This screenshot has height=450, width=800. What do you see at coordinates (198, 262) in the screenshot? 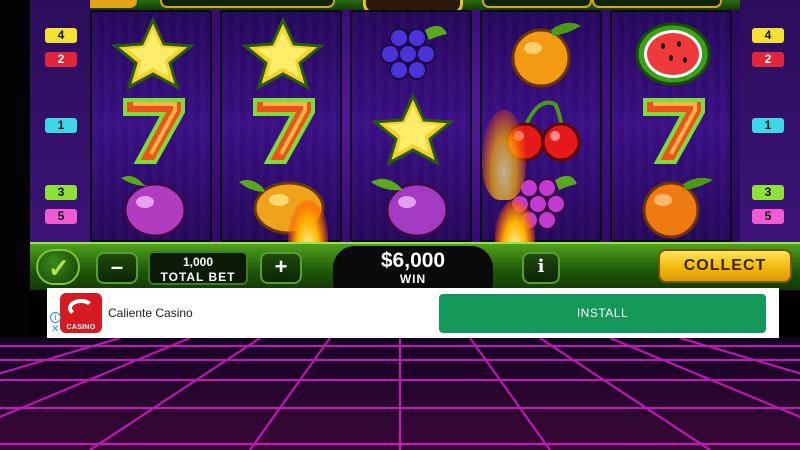
I see `total-bet-value: 1,000` at bounding box center [198, 262].